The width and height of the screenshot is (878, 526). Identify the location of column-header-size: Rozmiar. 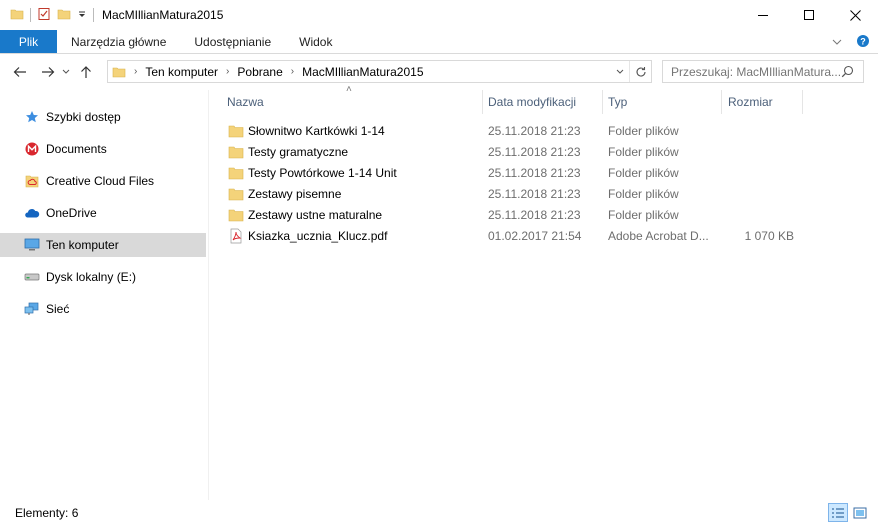
(764, 102).